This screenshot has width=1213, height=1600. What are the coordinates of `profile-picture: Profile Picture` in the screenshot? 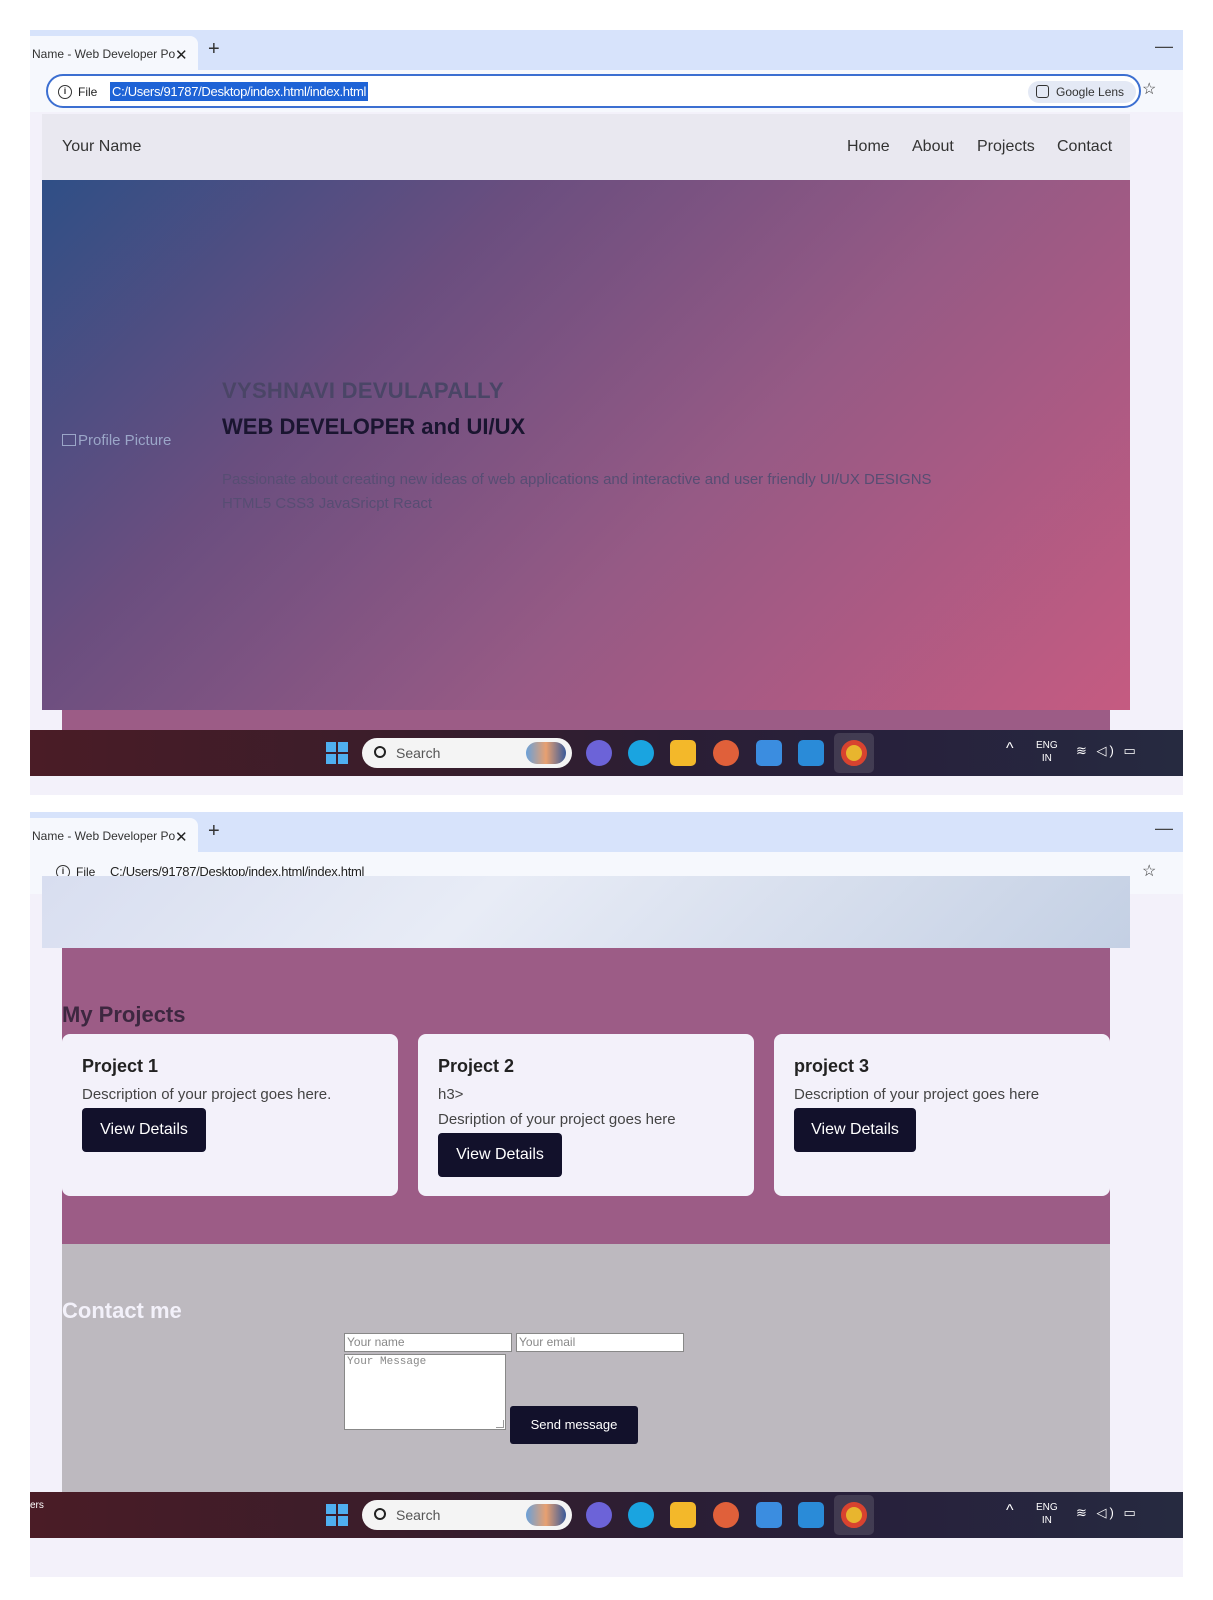 It's located at (116, 440).